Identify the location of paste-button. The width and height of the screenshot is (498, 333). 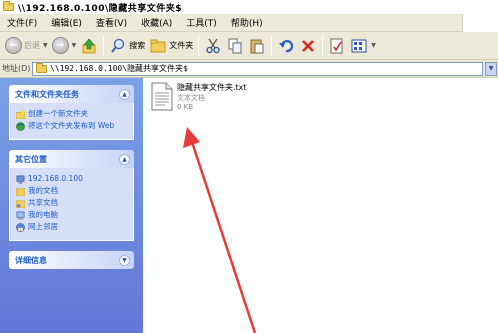
(257, 46).